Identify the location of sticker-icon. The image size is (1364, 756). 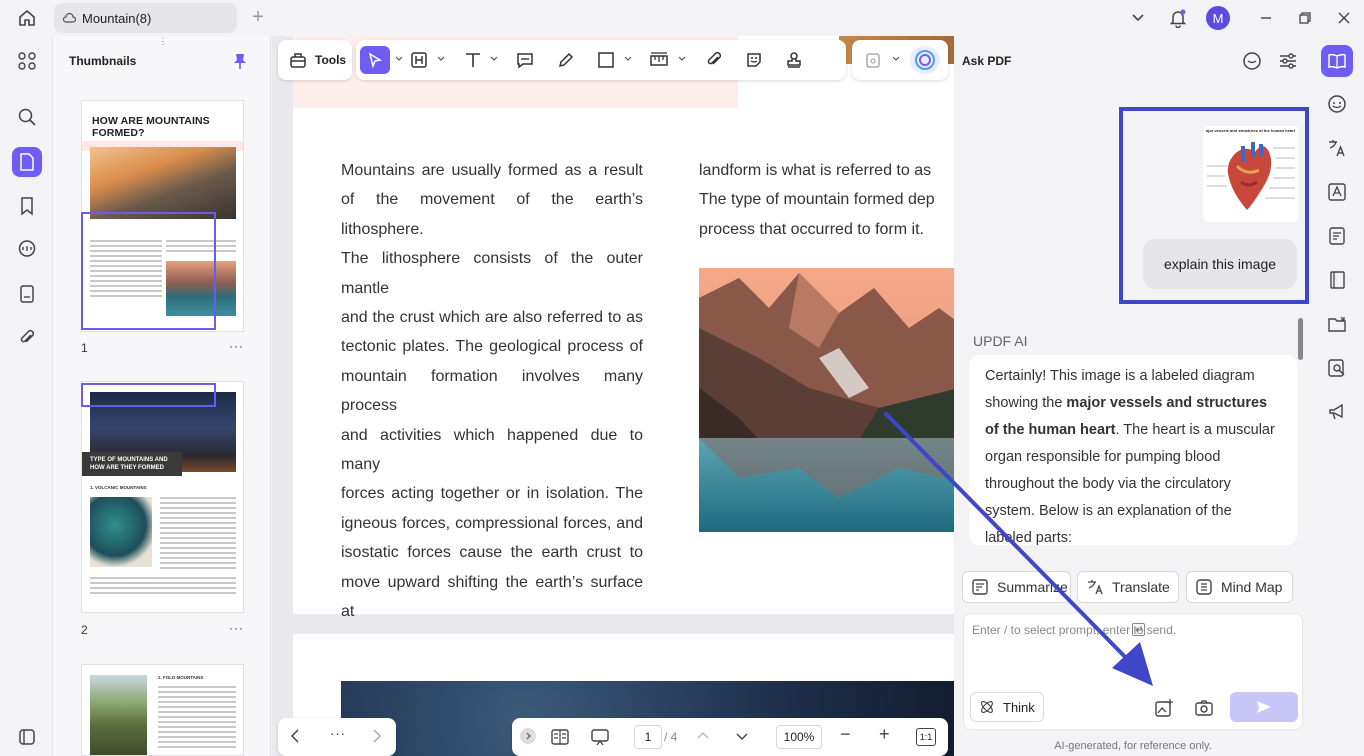
(754, 60).